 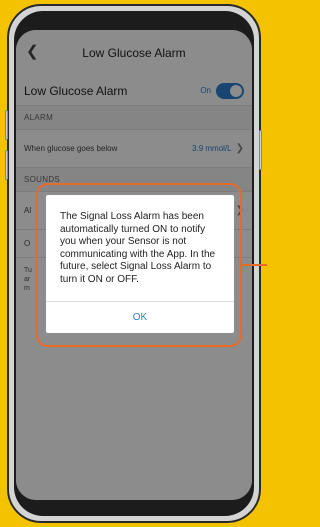 I want to click on callout-pointer-line, so click(x=254, y=265).